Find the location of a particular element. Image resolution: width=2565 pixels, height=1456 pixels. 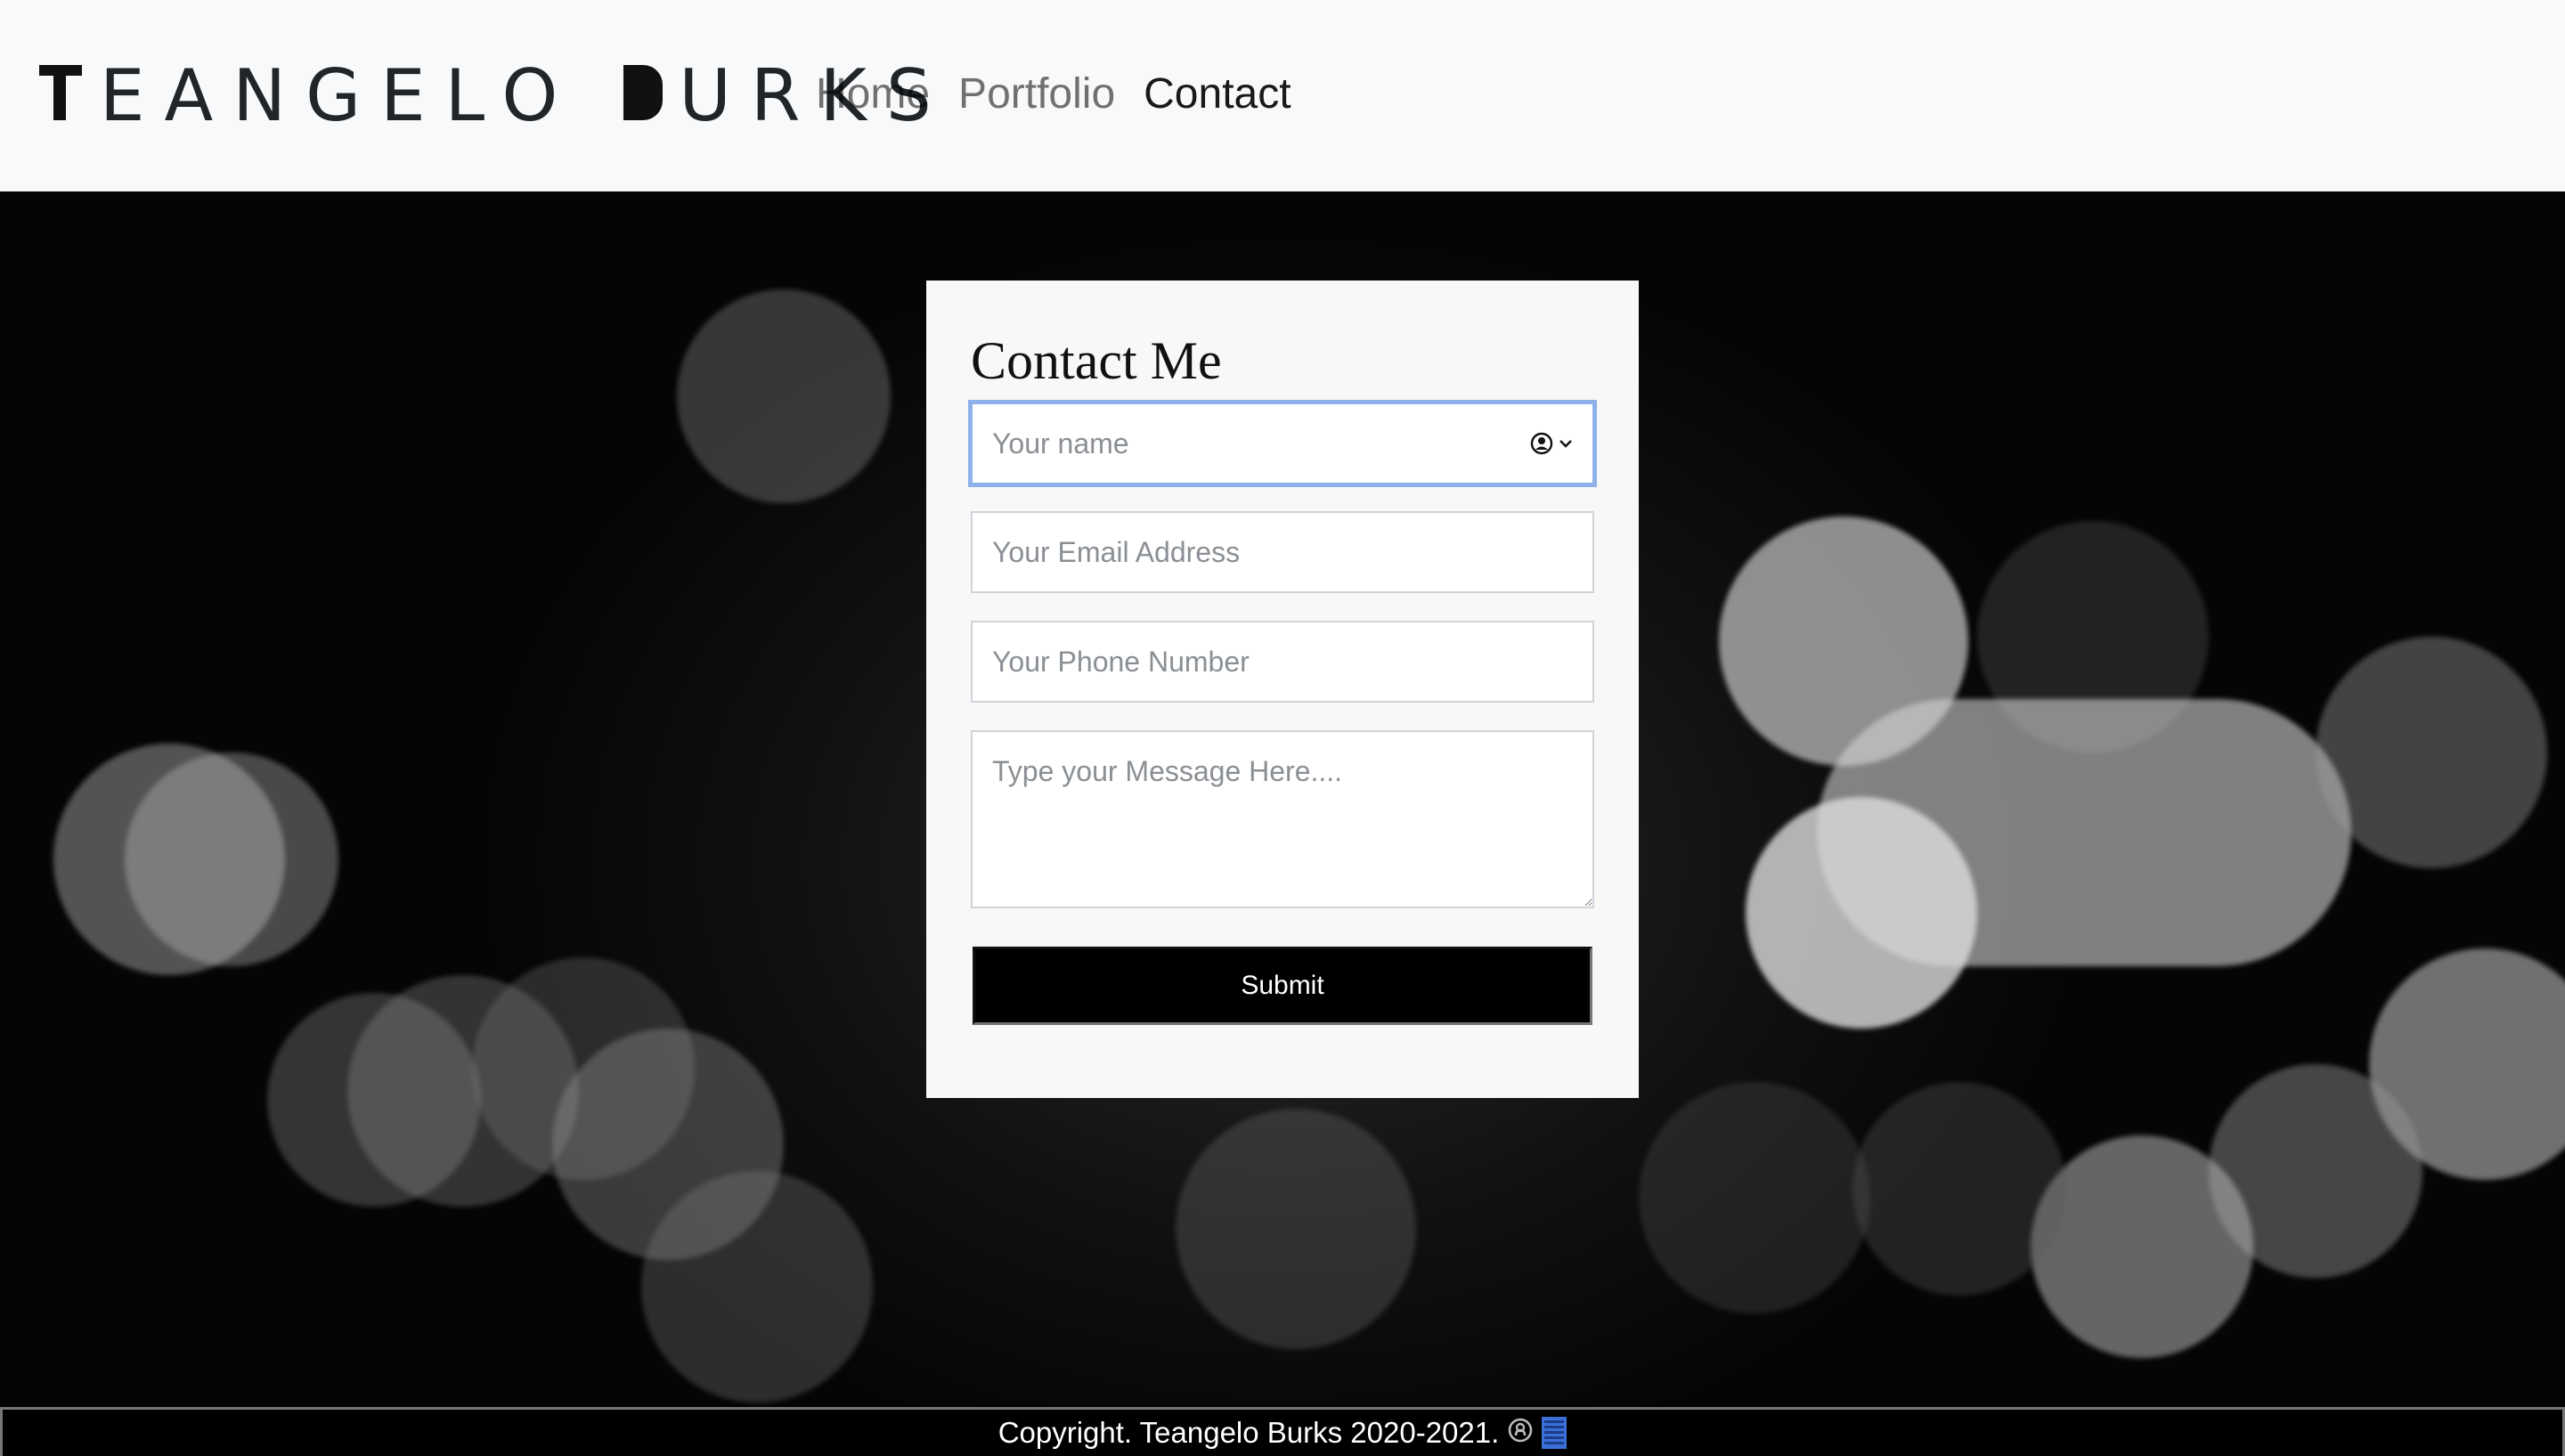

logo-first-name: EANGELO is located at coordinates (308, 96).